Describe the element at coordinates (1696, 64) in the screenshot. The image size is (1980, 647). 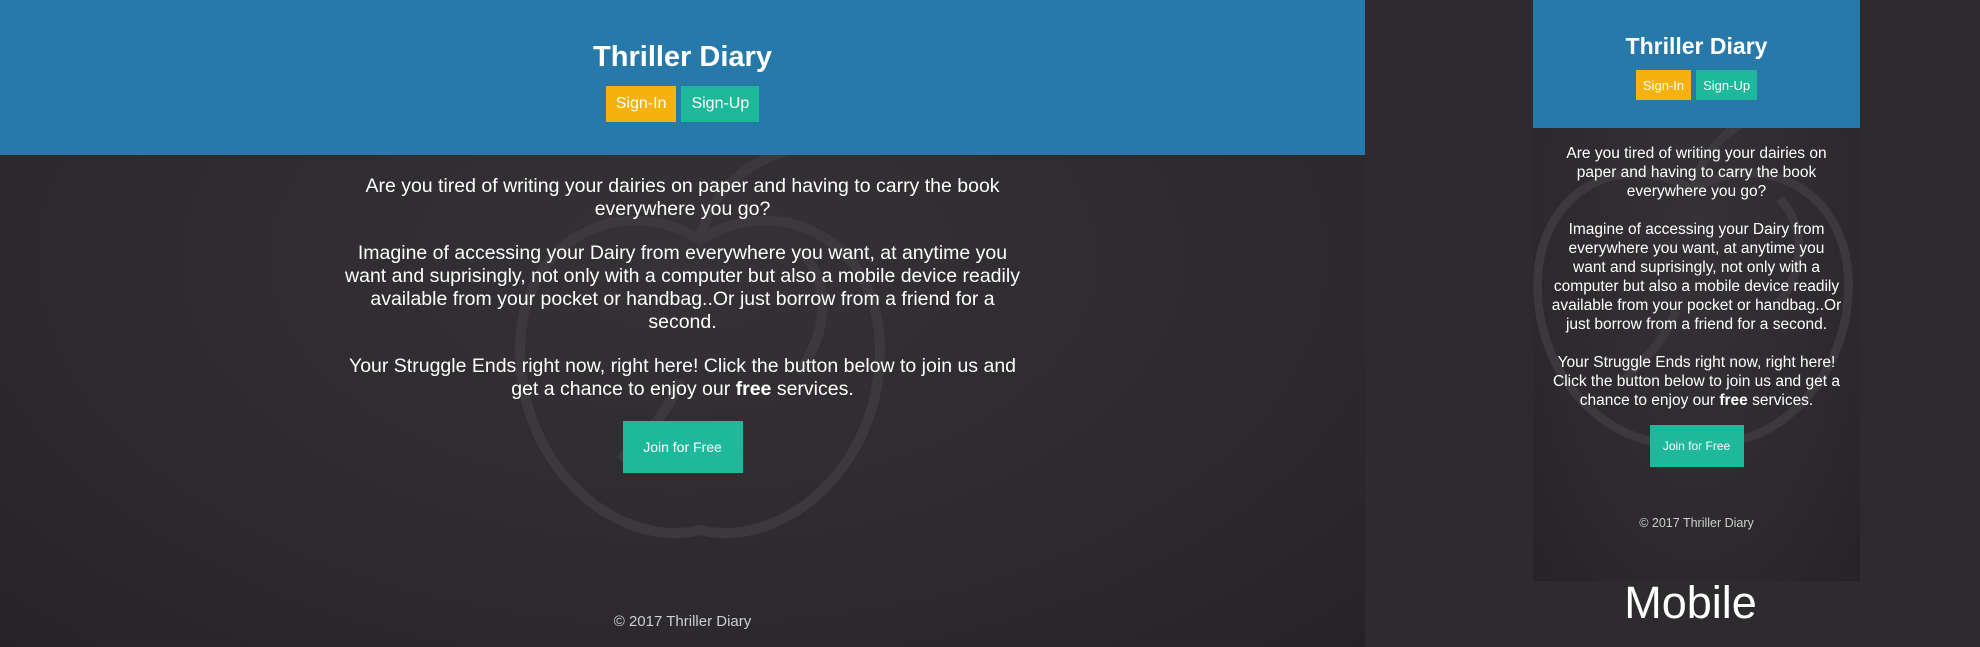
I see `mobile-site-header: Thriller Diary Sign-In Sign-Up` at that location.